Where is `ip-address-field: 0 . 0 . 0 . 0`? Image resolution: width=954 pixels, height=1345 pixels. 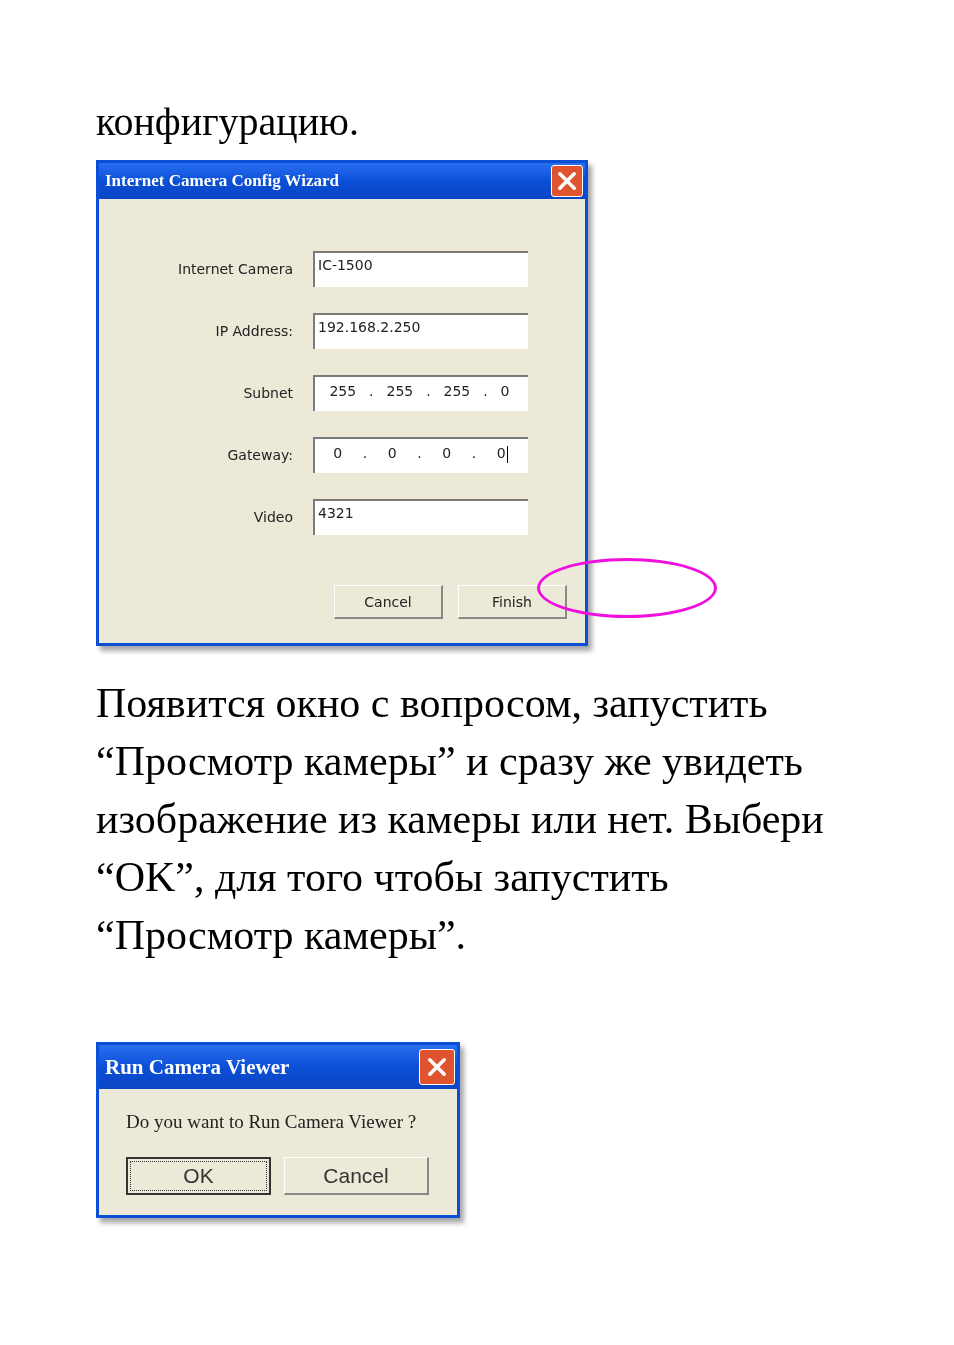
ip-address-field: 0 . 0 . 0 . 0 is located at coordinates (420, 455).